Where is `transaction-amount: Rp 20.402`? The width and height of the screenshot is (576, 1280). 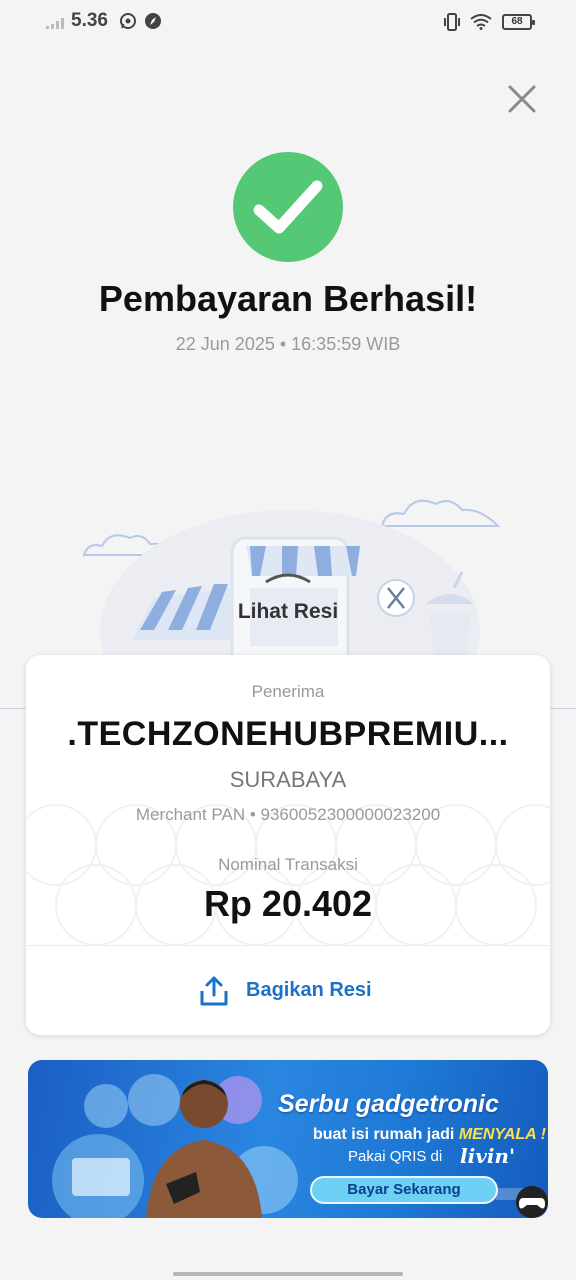 transaction-amount: Rp 20.402 is located at coordinates (288, 903).